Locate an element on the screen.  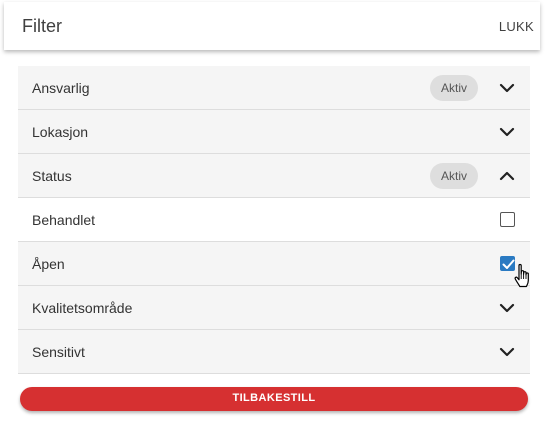
chevron-up-icon is located at coordinates (507, 176).